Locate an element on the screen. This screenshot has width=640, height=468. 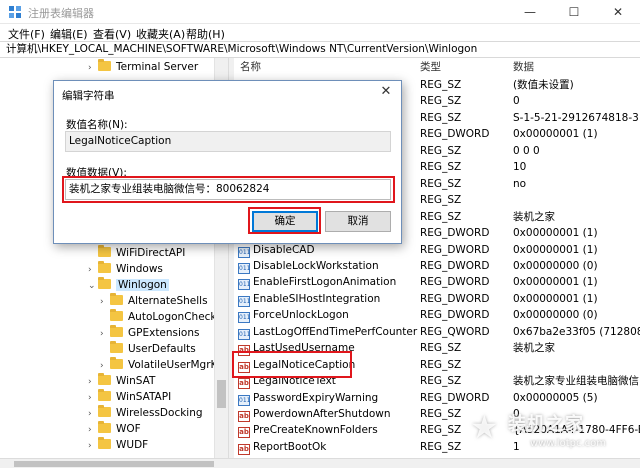
value-name-text: DisableLockWorkstation is located at coordinates (316, 265).